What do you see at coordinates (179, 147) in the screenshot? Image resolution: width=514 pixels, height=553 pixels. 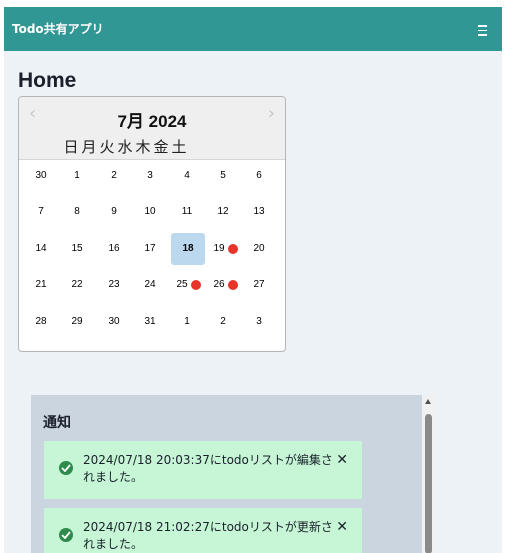 I see `weekday-label: 土` at bounding box center [179, 147].